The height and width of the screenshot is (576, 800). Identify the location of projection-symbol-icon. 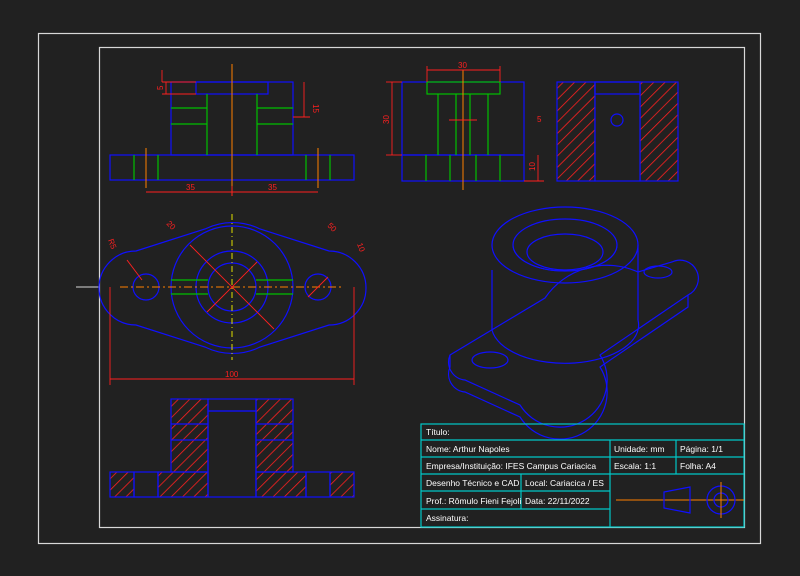
(680, 500).